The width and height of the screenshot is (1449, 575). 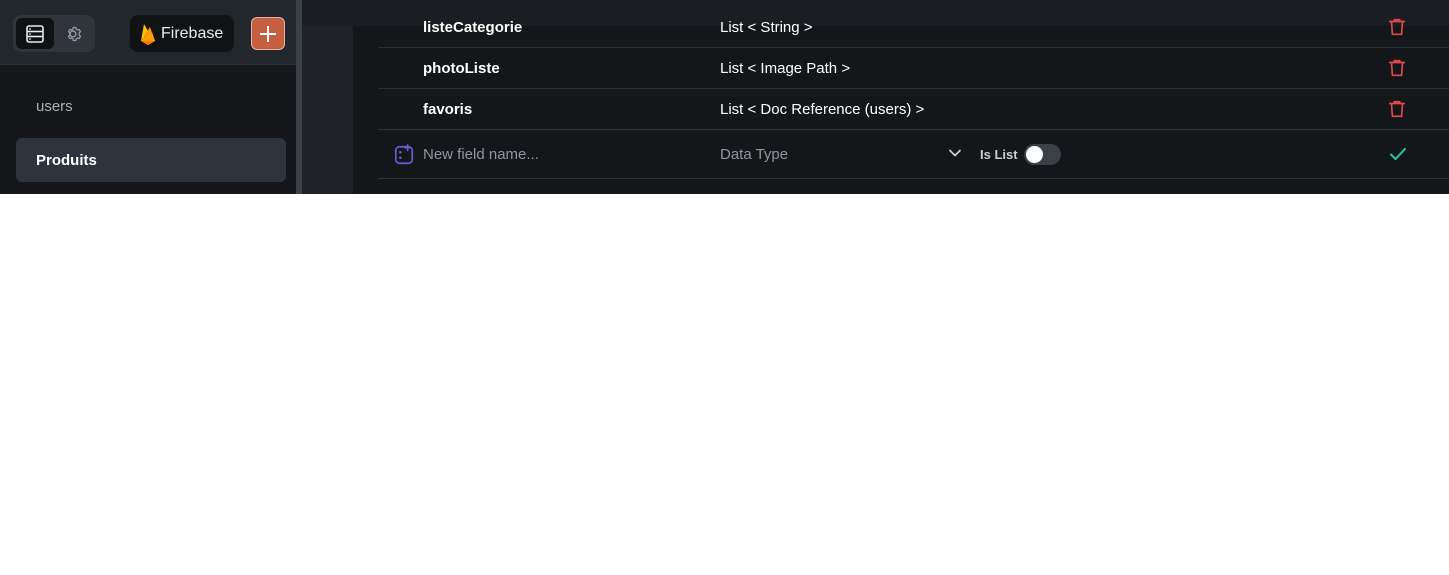 I want to click on database-view-button, so click(x=35, y=33).